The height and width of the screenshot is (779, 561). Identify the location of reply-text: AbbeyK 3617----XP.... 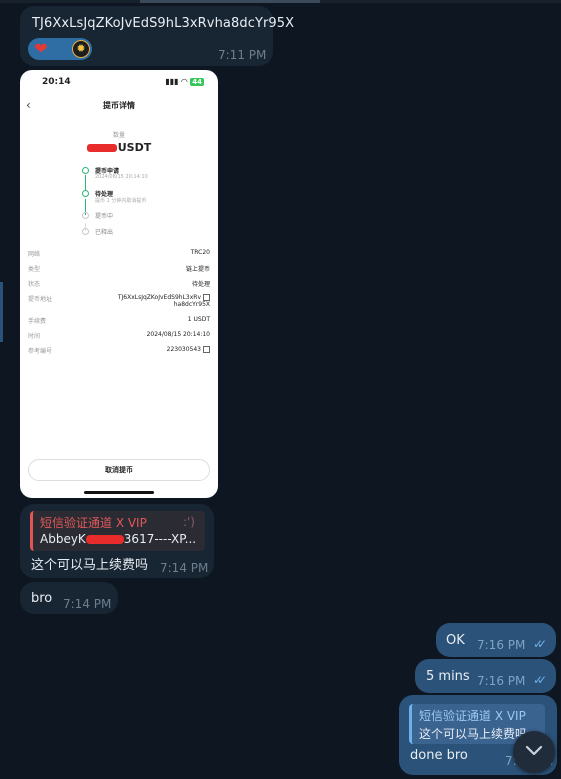
(118, 539).